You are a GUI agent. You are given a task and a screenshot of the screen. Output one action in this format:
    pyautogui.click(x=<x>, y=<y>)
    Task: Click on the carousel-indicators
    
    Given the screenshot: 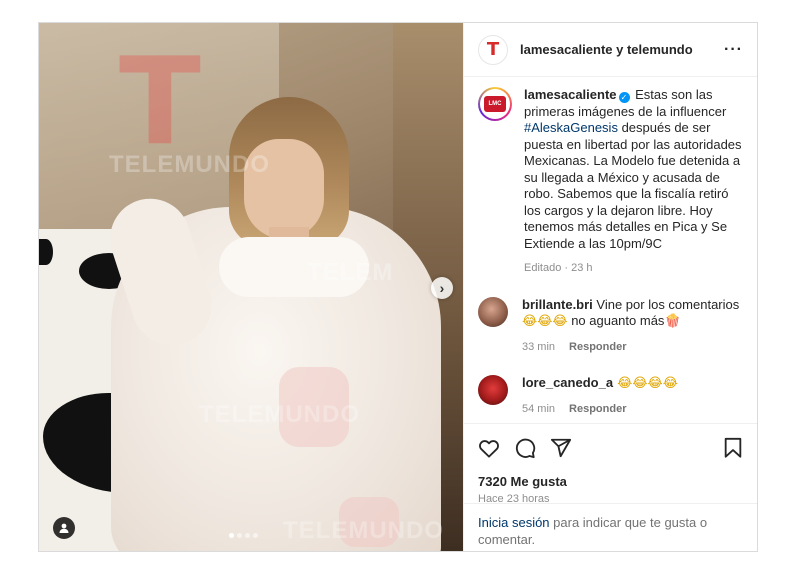 What is the action you would take?
    pyautogui.click(x=243, y=535)
    